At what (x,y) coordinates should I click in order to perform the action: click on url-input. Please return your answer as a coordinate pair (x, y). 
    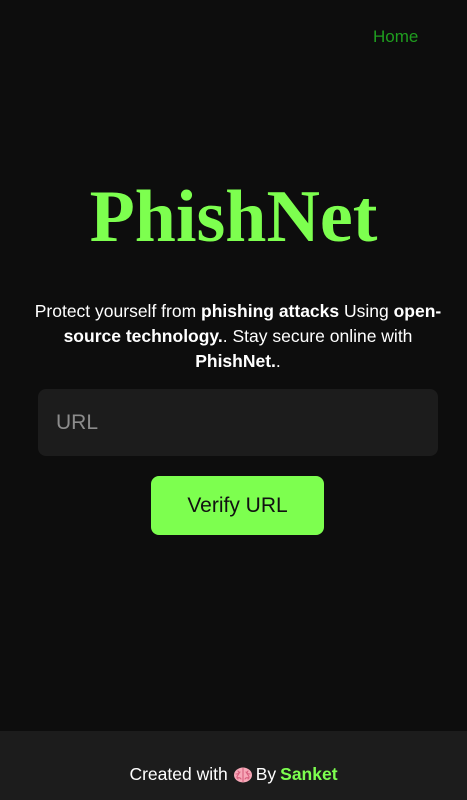
    Looking at the image, I should click on (238, 422).